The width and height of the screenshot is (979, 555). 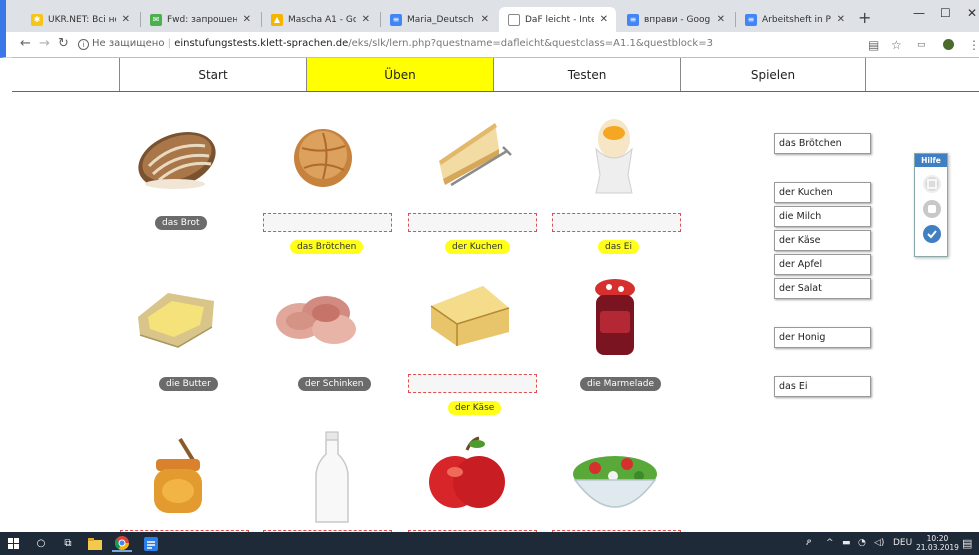 I want to click on ukrnet-icon: ✱, so click(x=37, y=19).